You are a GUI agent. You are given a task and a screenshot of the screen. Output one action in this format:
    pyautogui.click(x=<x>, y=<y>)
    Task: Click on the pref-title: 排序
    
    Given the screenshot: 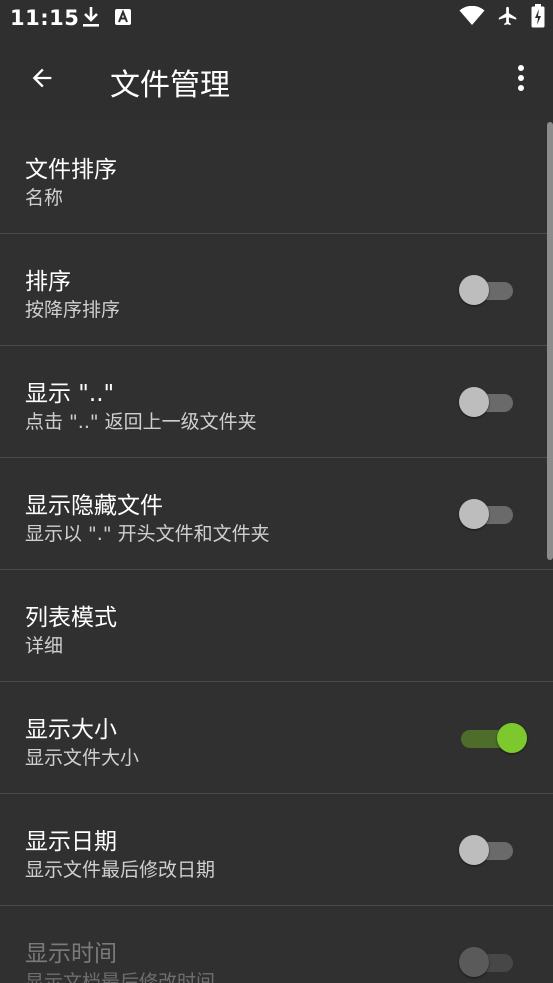 What is the action you would take?
    pyautogui.click(x=48, y=282)
    